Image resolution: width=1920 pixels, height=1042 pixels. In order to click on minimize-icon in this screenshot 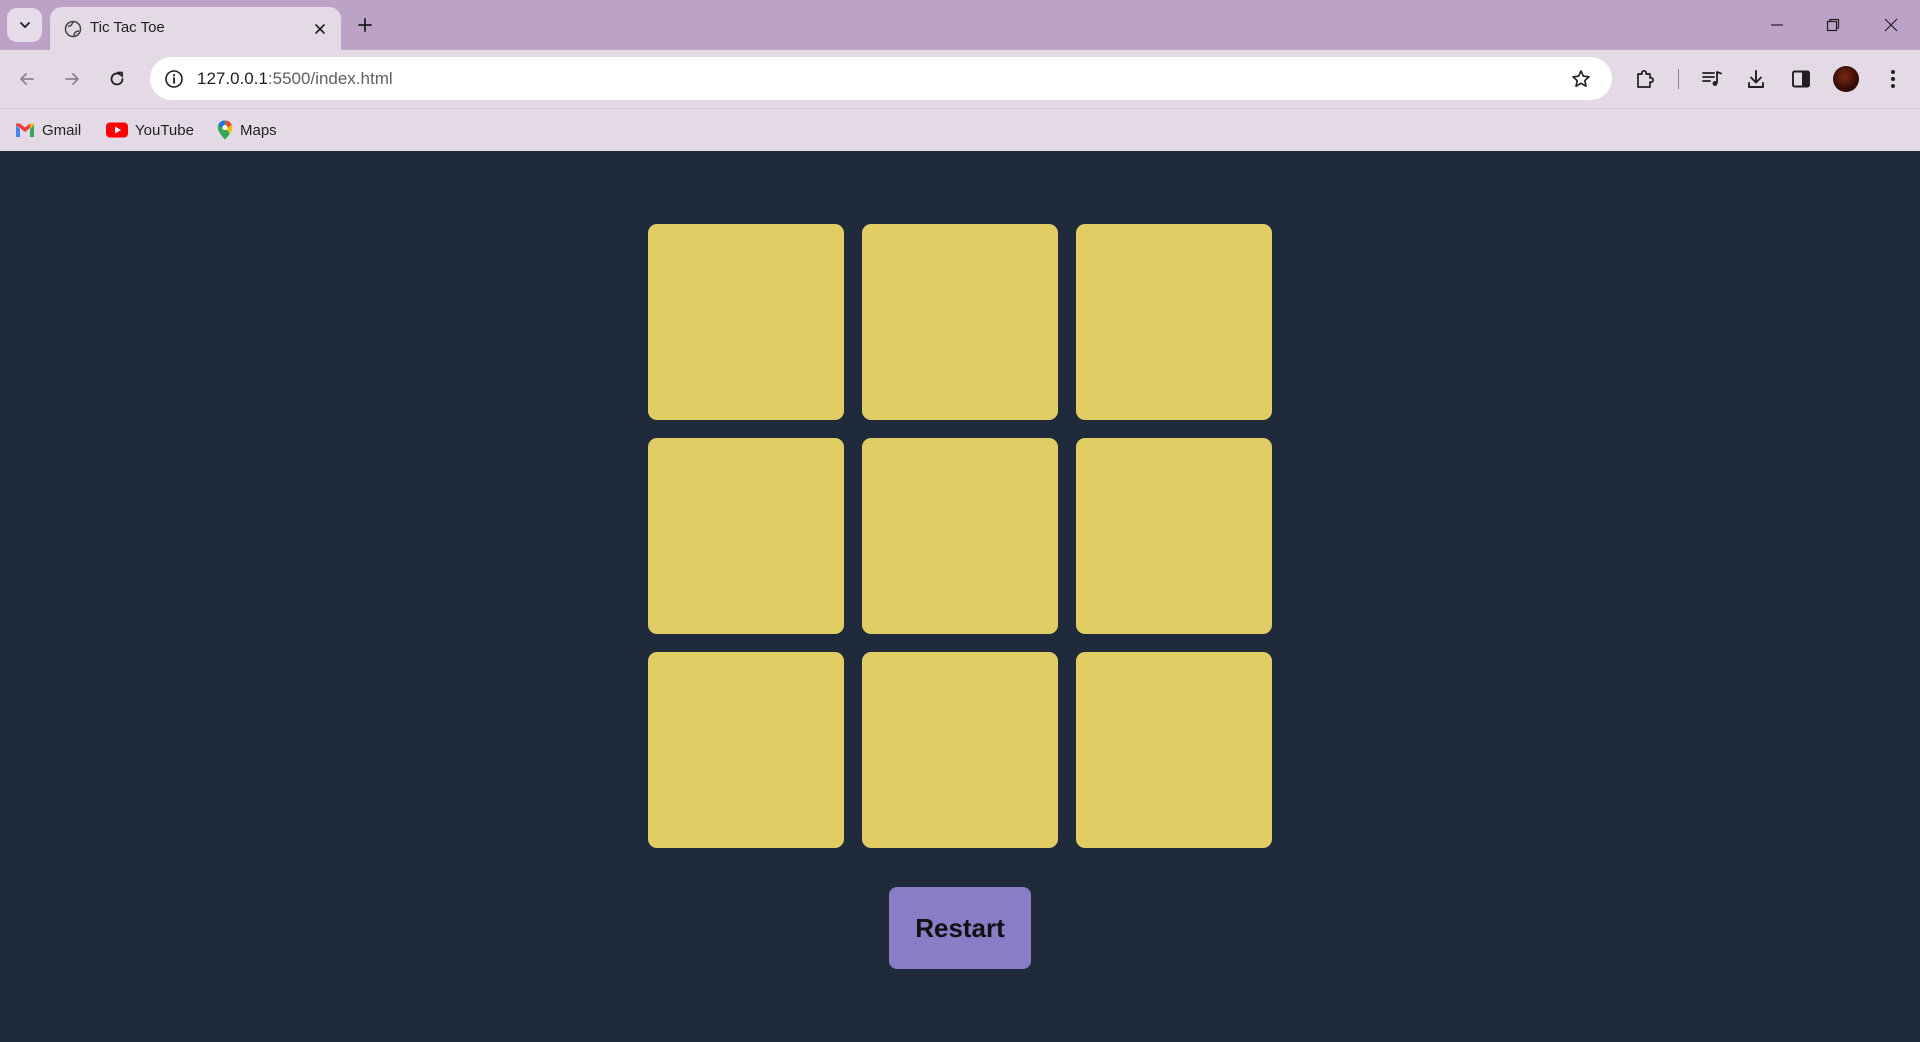, I will do `click(1777, 25)`.